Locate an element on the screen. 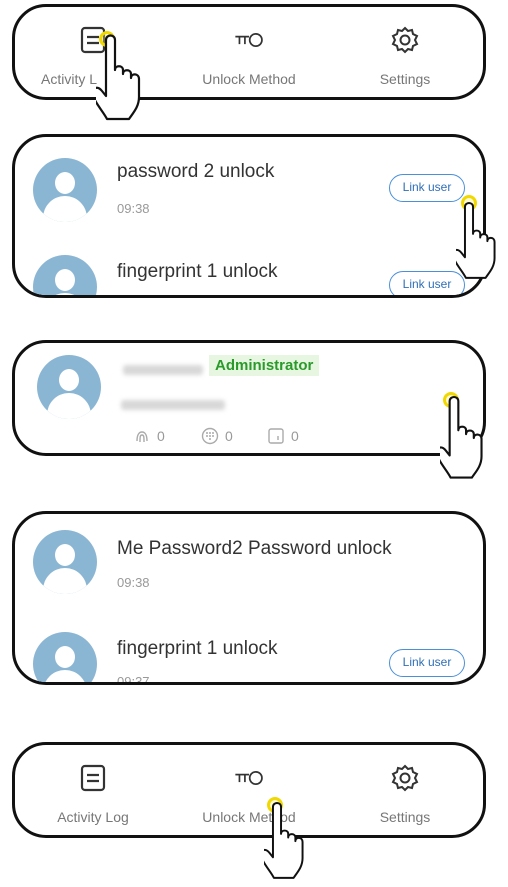  user-card-panel: Administrator 0 0 0 is located at coordinates (249, 398).